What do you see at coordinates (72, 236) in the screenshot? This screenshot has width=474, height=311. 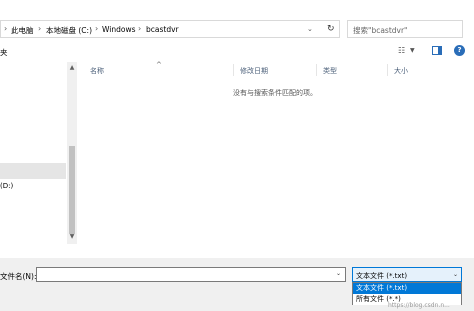 I see `scroll-down-icon: ▼` at bounding box center [72, 236].